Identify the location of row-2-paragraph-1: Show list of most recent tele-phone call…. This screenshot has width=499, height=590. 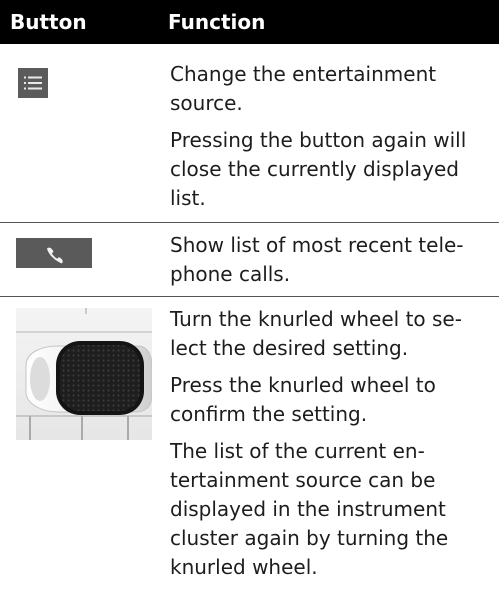
(317, 259).